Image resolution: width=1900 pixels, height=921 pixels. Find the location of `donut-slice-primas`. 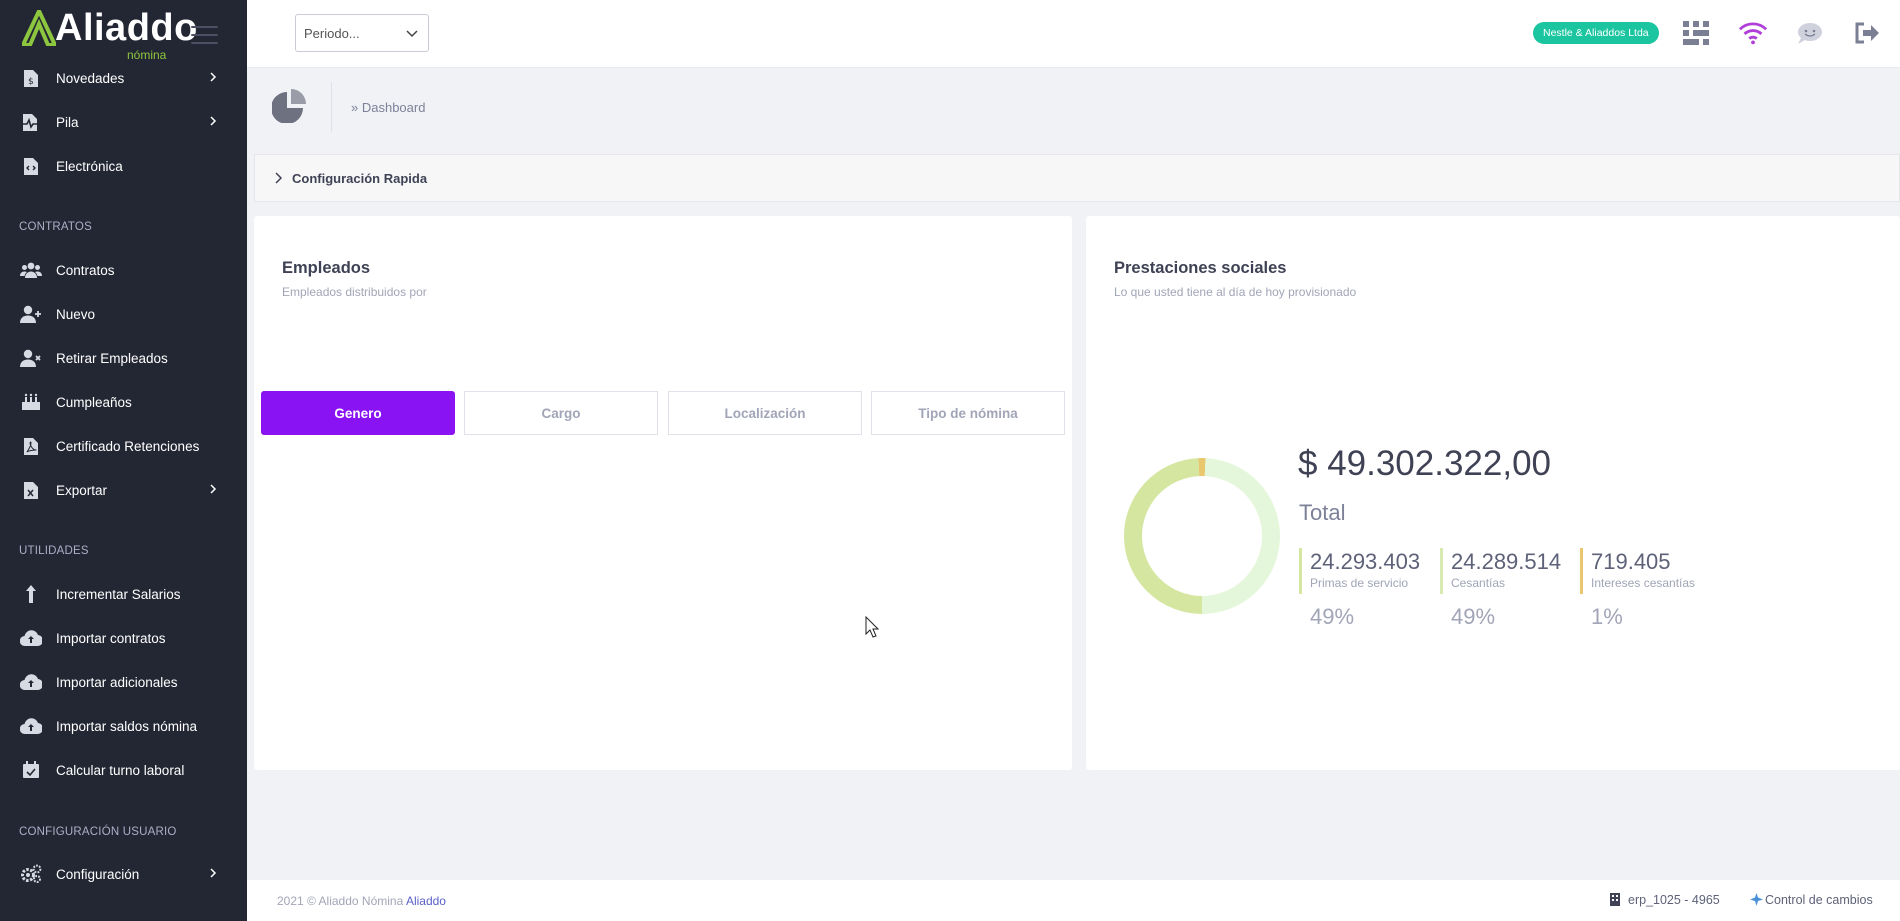

donut-slice-primas is located at coordinates (1163, 536).